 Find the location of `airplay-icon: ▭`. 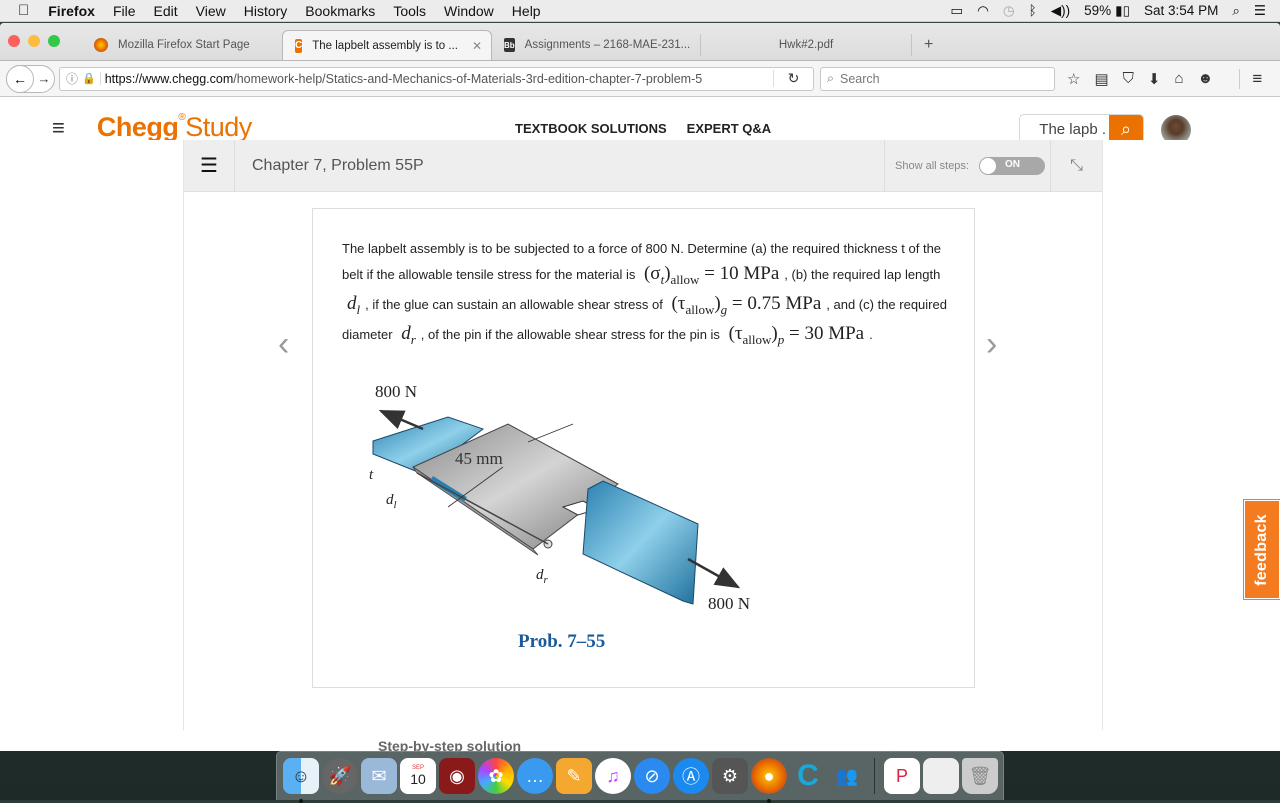

airplay-icon: ▭ is located at coordinates (956, 11).